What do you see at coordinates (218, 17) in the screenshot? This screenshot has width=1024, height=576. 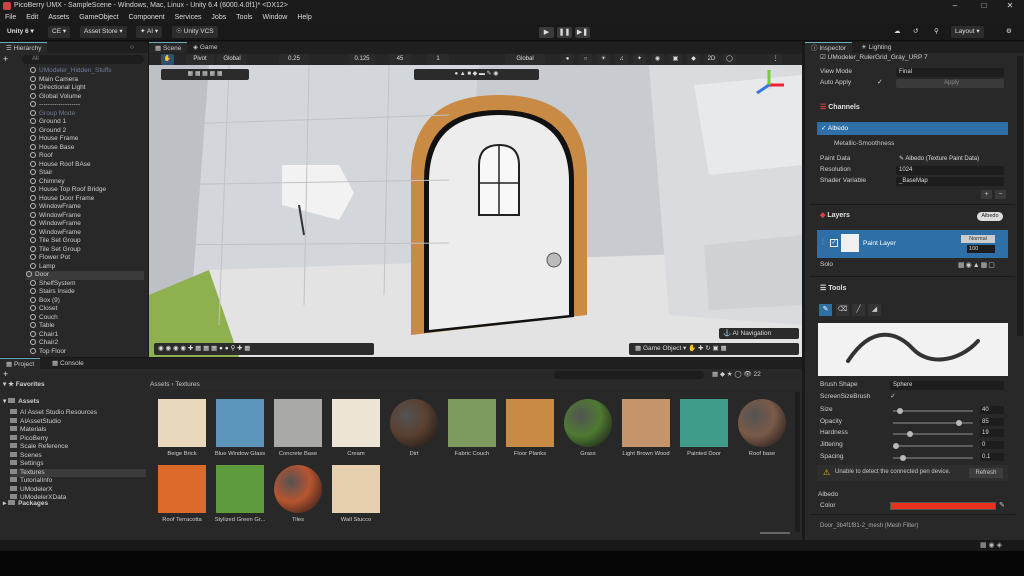 I see `menu-jobs: Jobs` at bounding box center [218, 17].